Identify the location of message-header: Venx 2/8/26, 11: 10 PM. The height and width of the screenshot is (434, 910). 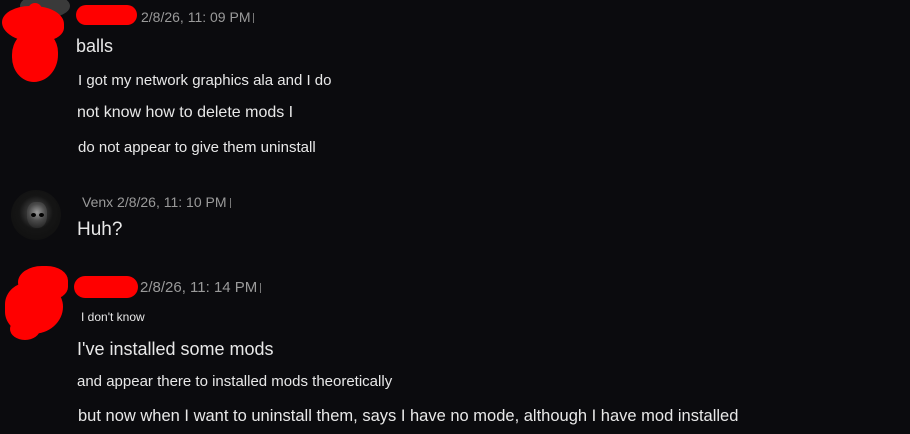
(156, 202).